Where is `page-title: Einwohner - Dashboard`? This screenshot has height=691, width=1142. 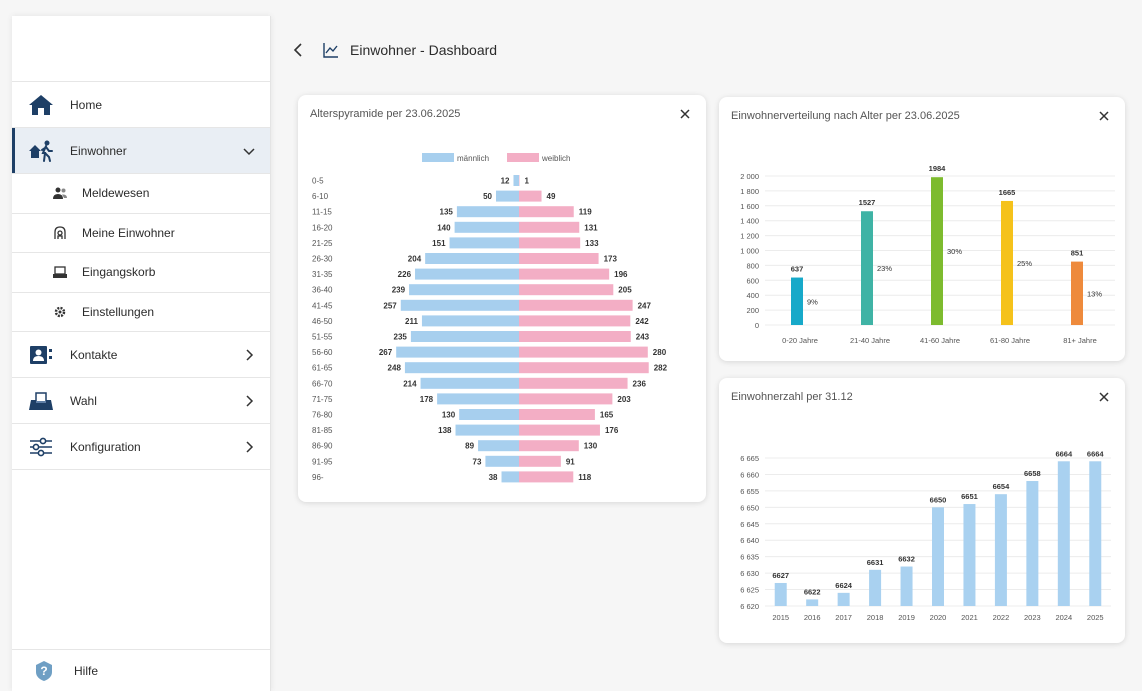 page-title: Einwohner - Dashboard is located at coordinates (424, 50).